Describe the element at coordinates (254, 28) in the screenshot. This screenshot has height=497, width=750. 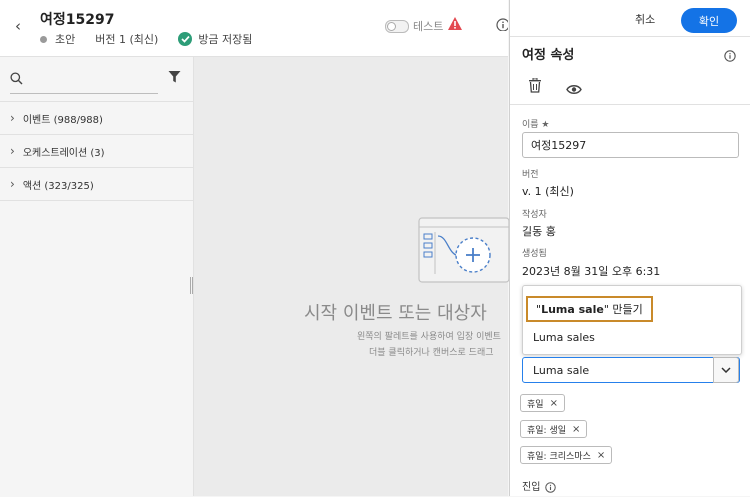
I see `journey-header: ‹ 여정15297 초안 버전 1 (최신) 방금 저장됨 테스트` at that location.